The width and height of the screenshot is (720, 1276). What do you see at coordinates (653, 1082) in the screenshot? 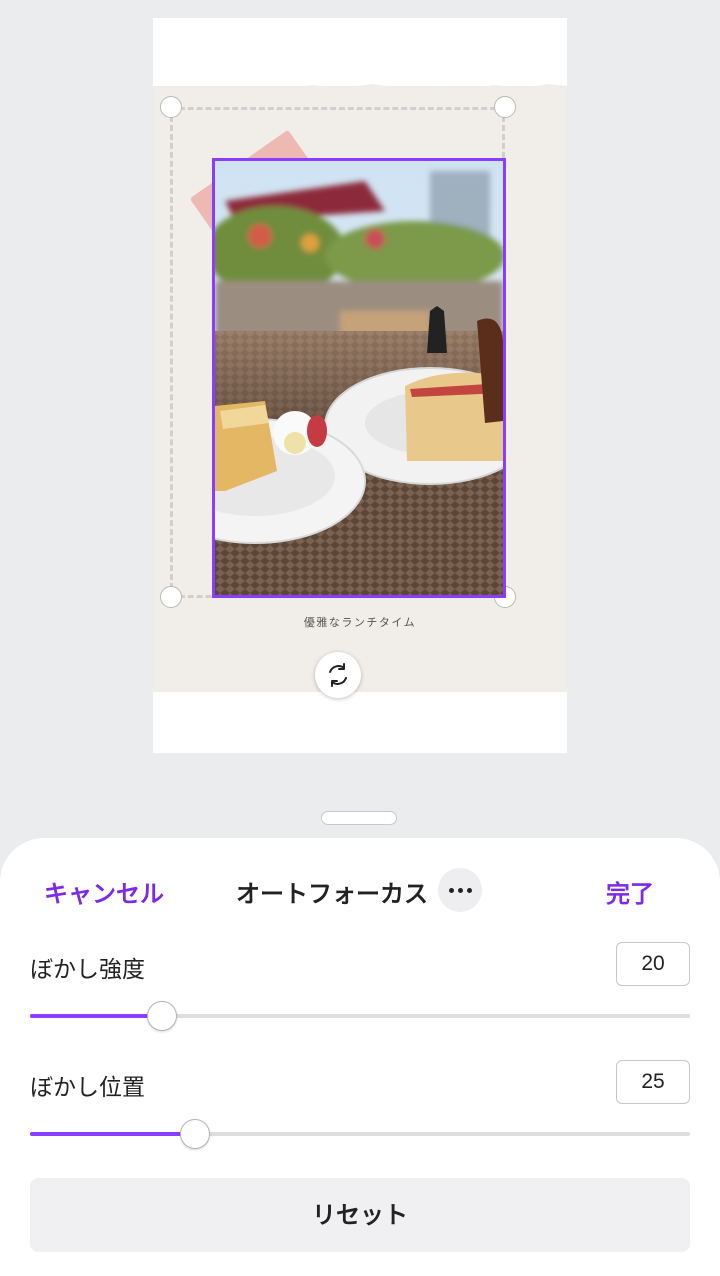
I see `blur-position-input: 25` at bounding box center [653, 1082].